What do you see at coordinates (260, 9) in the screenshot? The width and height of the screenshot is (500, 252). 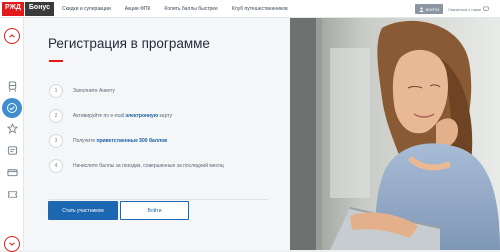 I see `nav-item-travelers-club: Клуб путешественников` at bounding box center [260, 9].